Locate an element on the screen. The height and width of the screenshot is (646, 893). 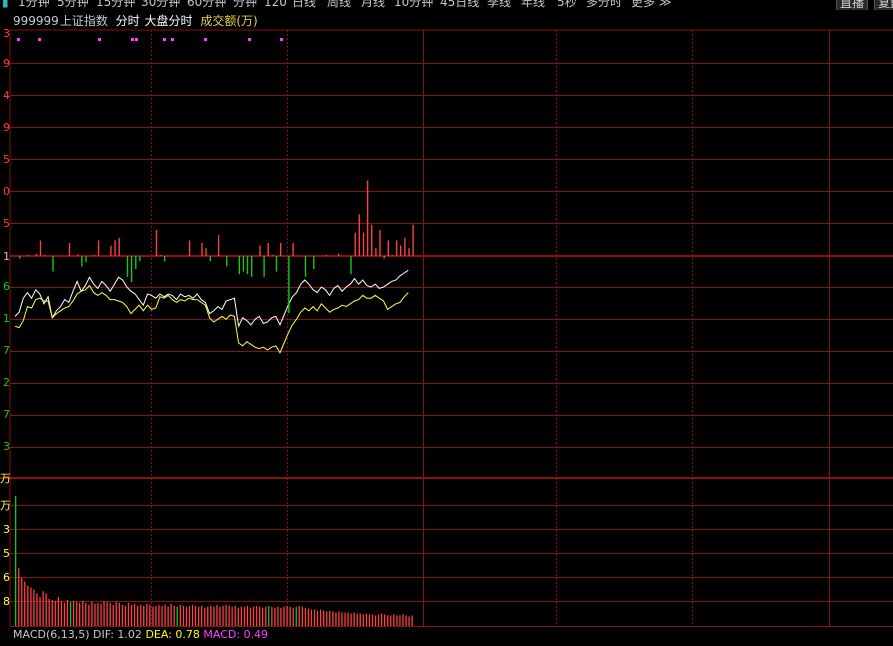
upper-axis-label-6: 5 is located at coordinates (6, 223).